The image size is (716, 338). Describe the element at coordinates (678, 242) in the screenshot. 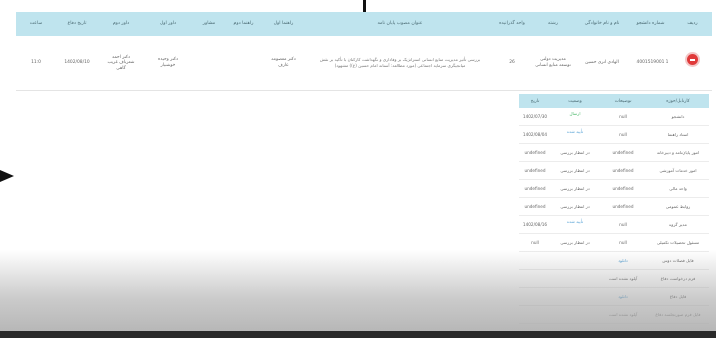

I see `task-name: مسئول تحصیلات تکمیلی` at that location.